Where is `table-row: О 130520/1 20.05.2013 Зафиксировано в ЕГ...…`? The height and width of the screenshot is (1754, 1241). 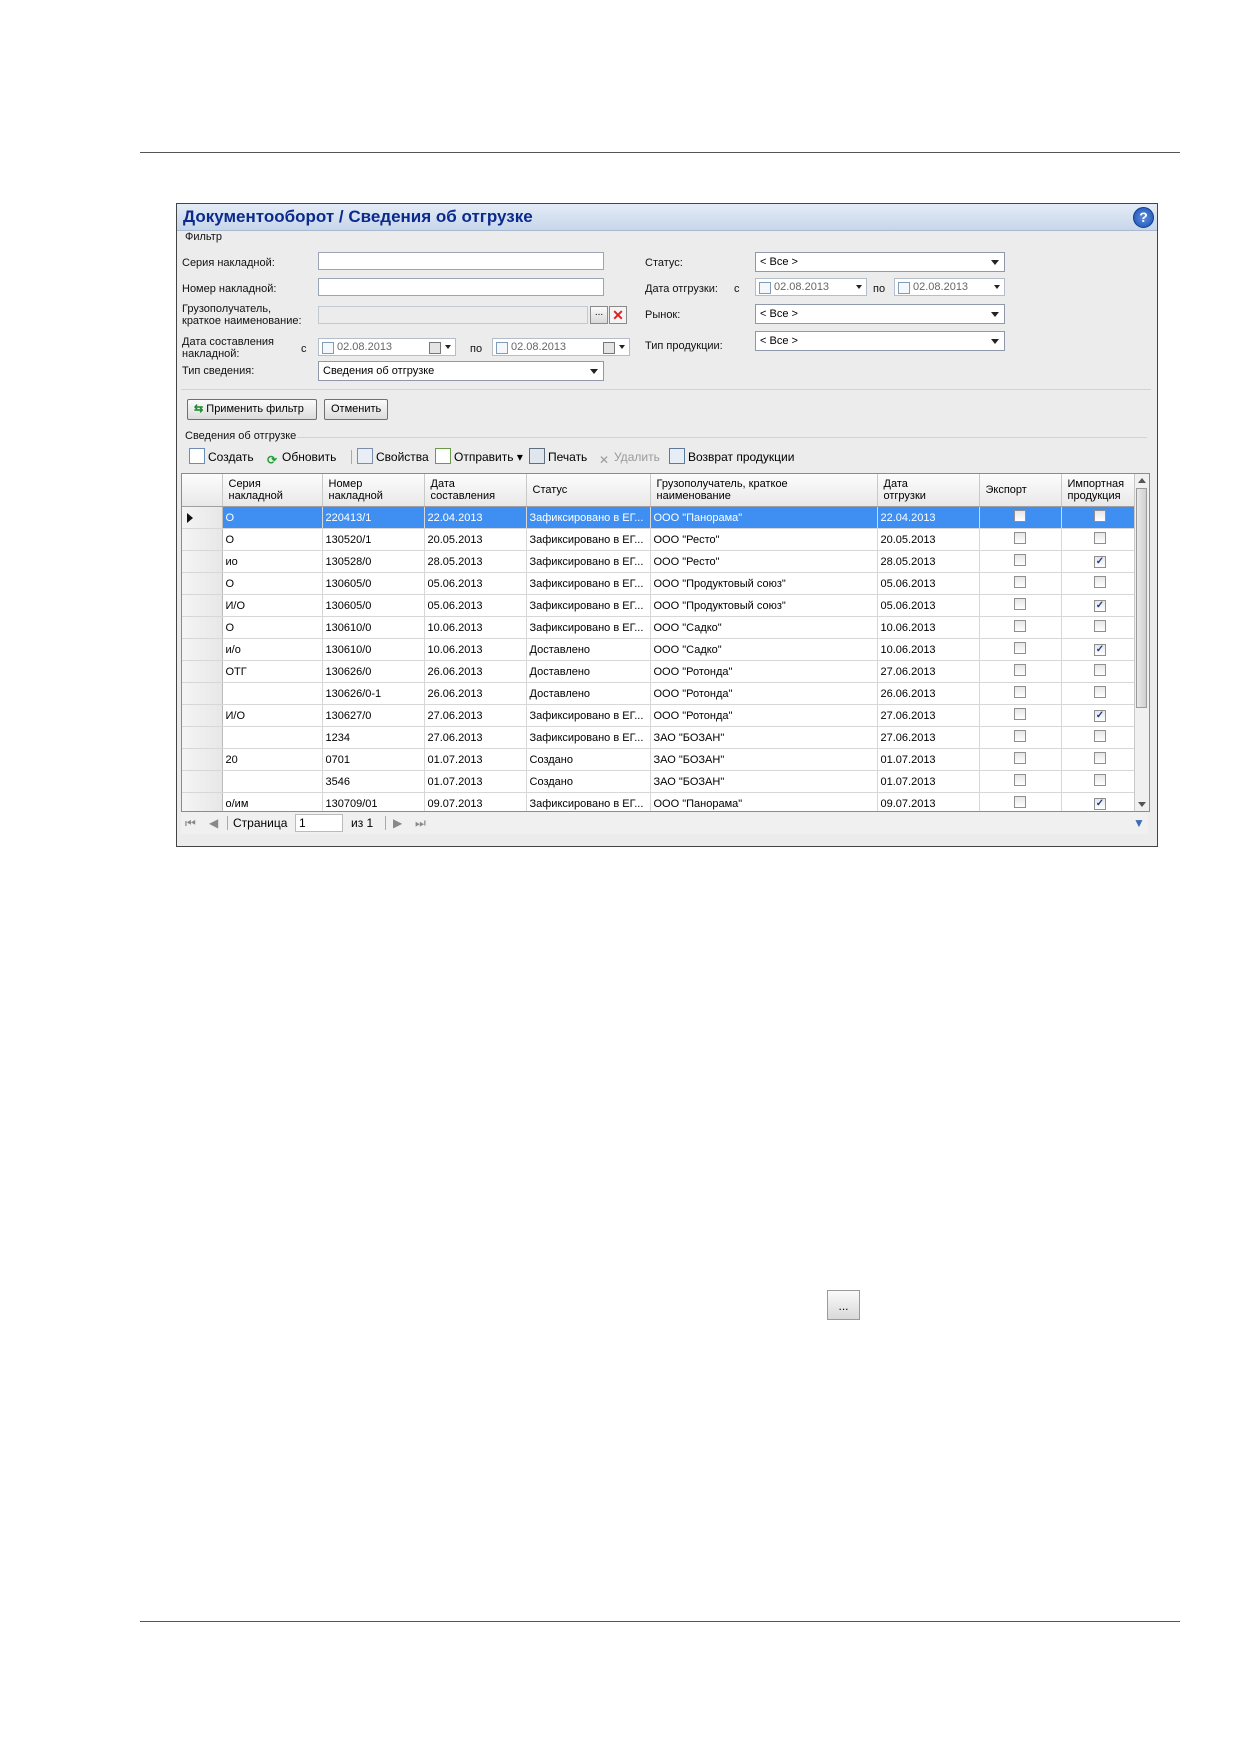
table-row: О 130520/1 20.05.2013 Зафиксировано в ЕГ...… is located at coordinates (661, 539).